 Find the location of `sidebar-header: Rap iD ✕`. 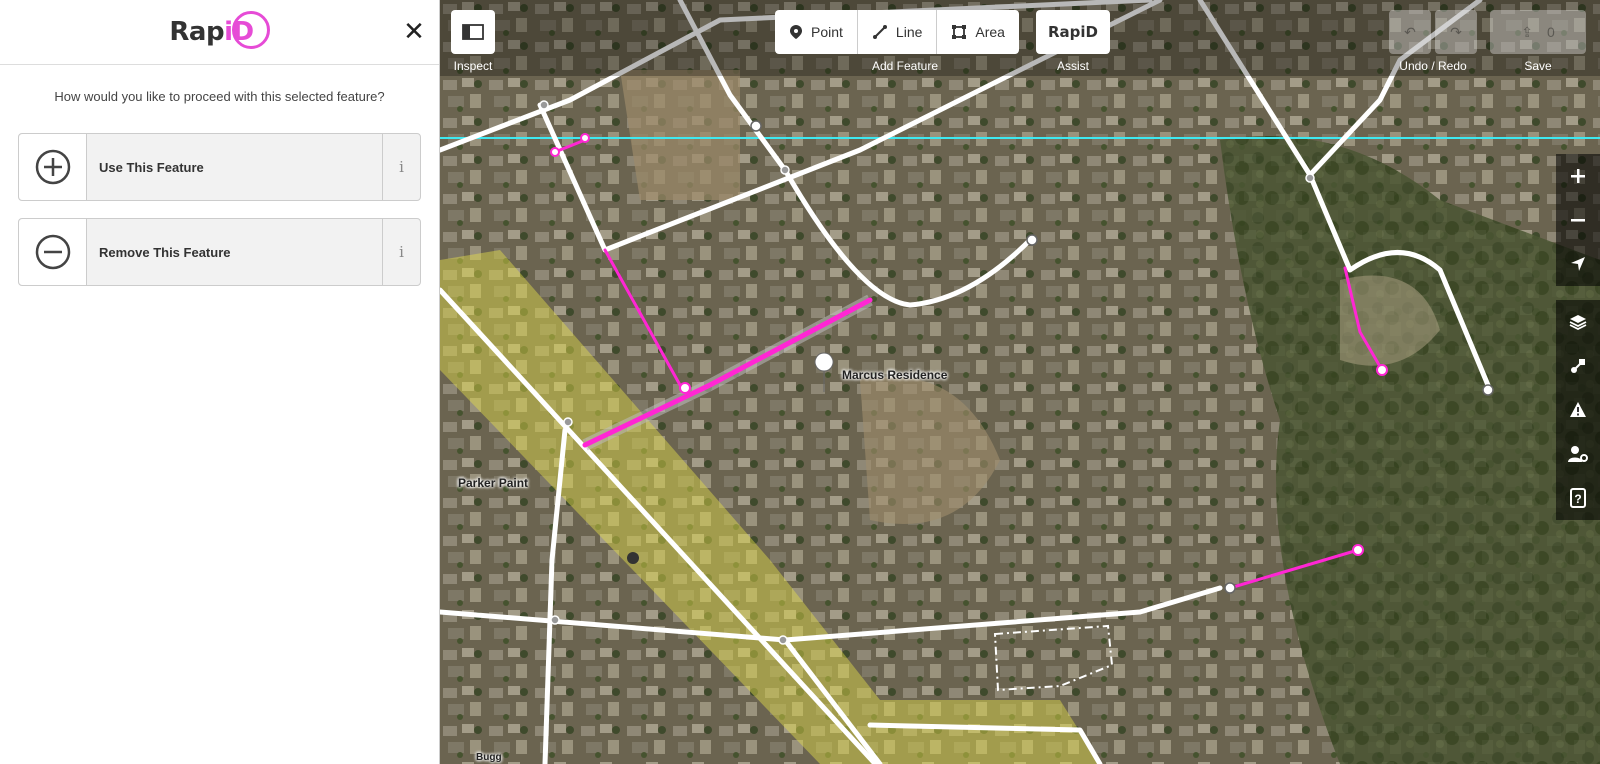

sidebar-header: Rap iD ✕ is located at coordinates (219, 32).